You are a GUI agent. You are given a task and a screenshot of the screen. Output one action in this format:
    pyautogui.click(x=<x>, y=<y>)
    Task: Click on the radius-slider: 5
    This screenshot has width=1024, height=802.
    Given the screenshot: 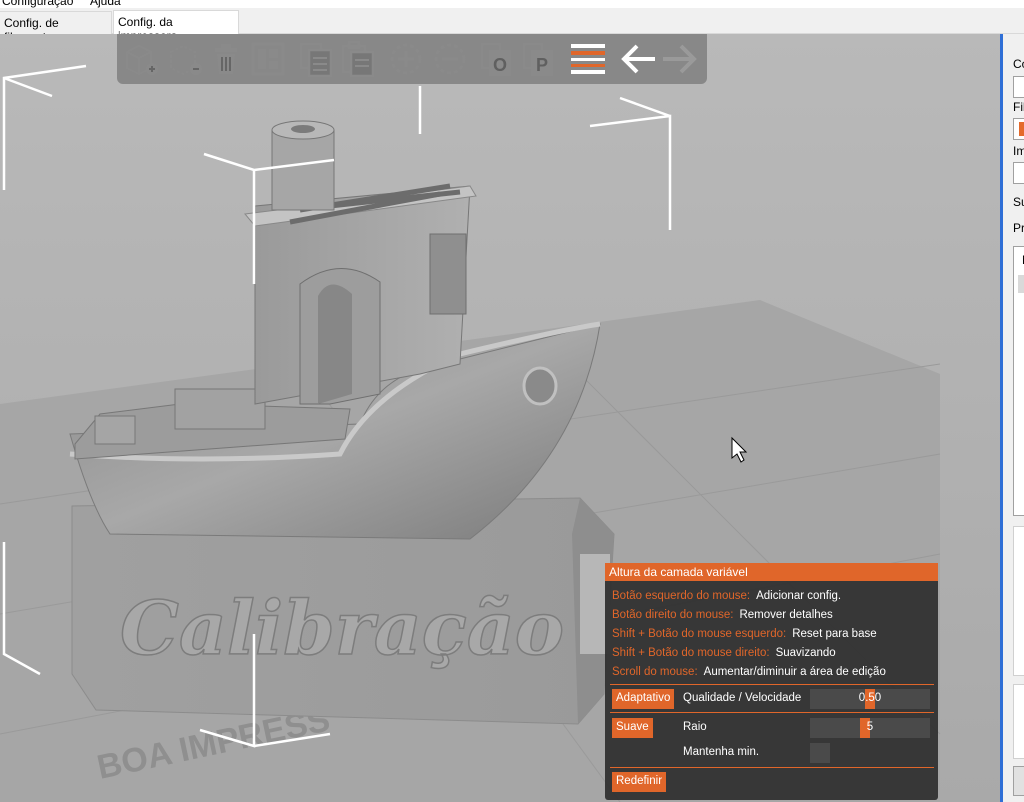 What is the action you would take?
    pyautogui.click(x=870, y=728)
    